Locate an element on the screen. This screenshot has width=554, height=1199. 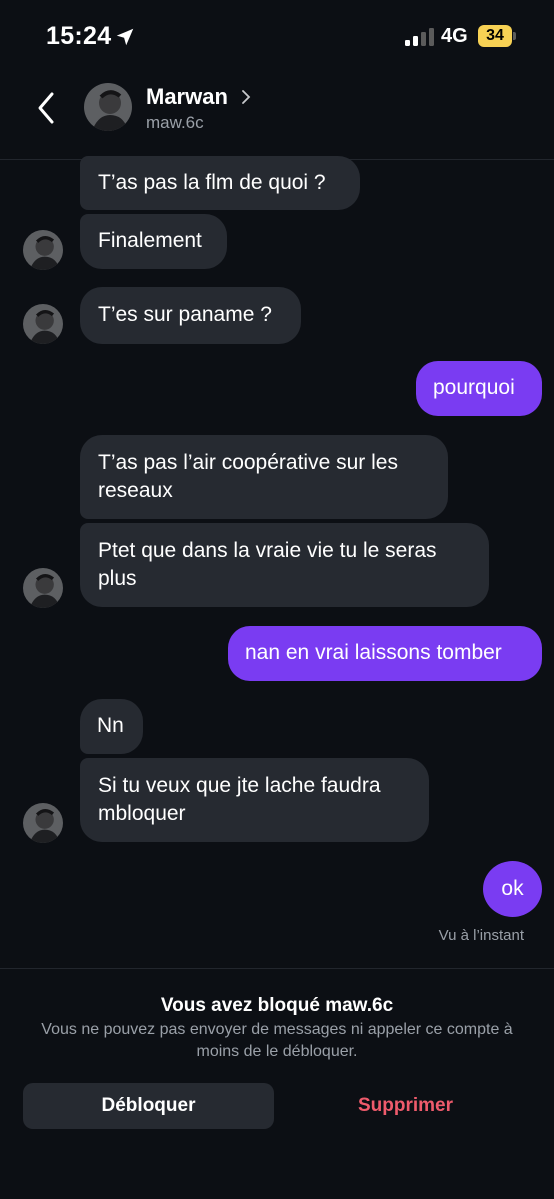
message-bubble: T’es sur paname ? is located at coordinates (190, 315).